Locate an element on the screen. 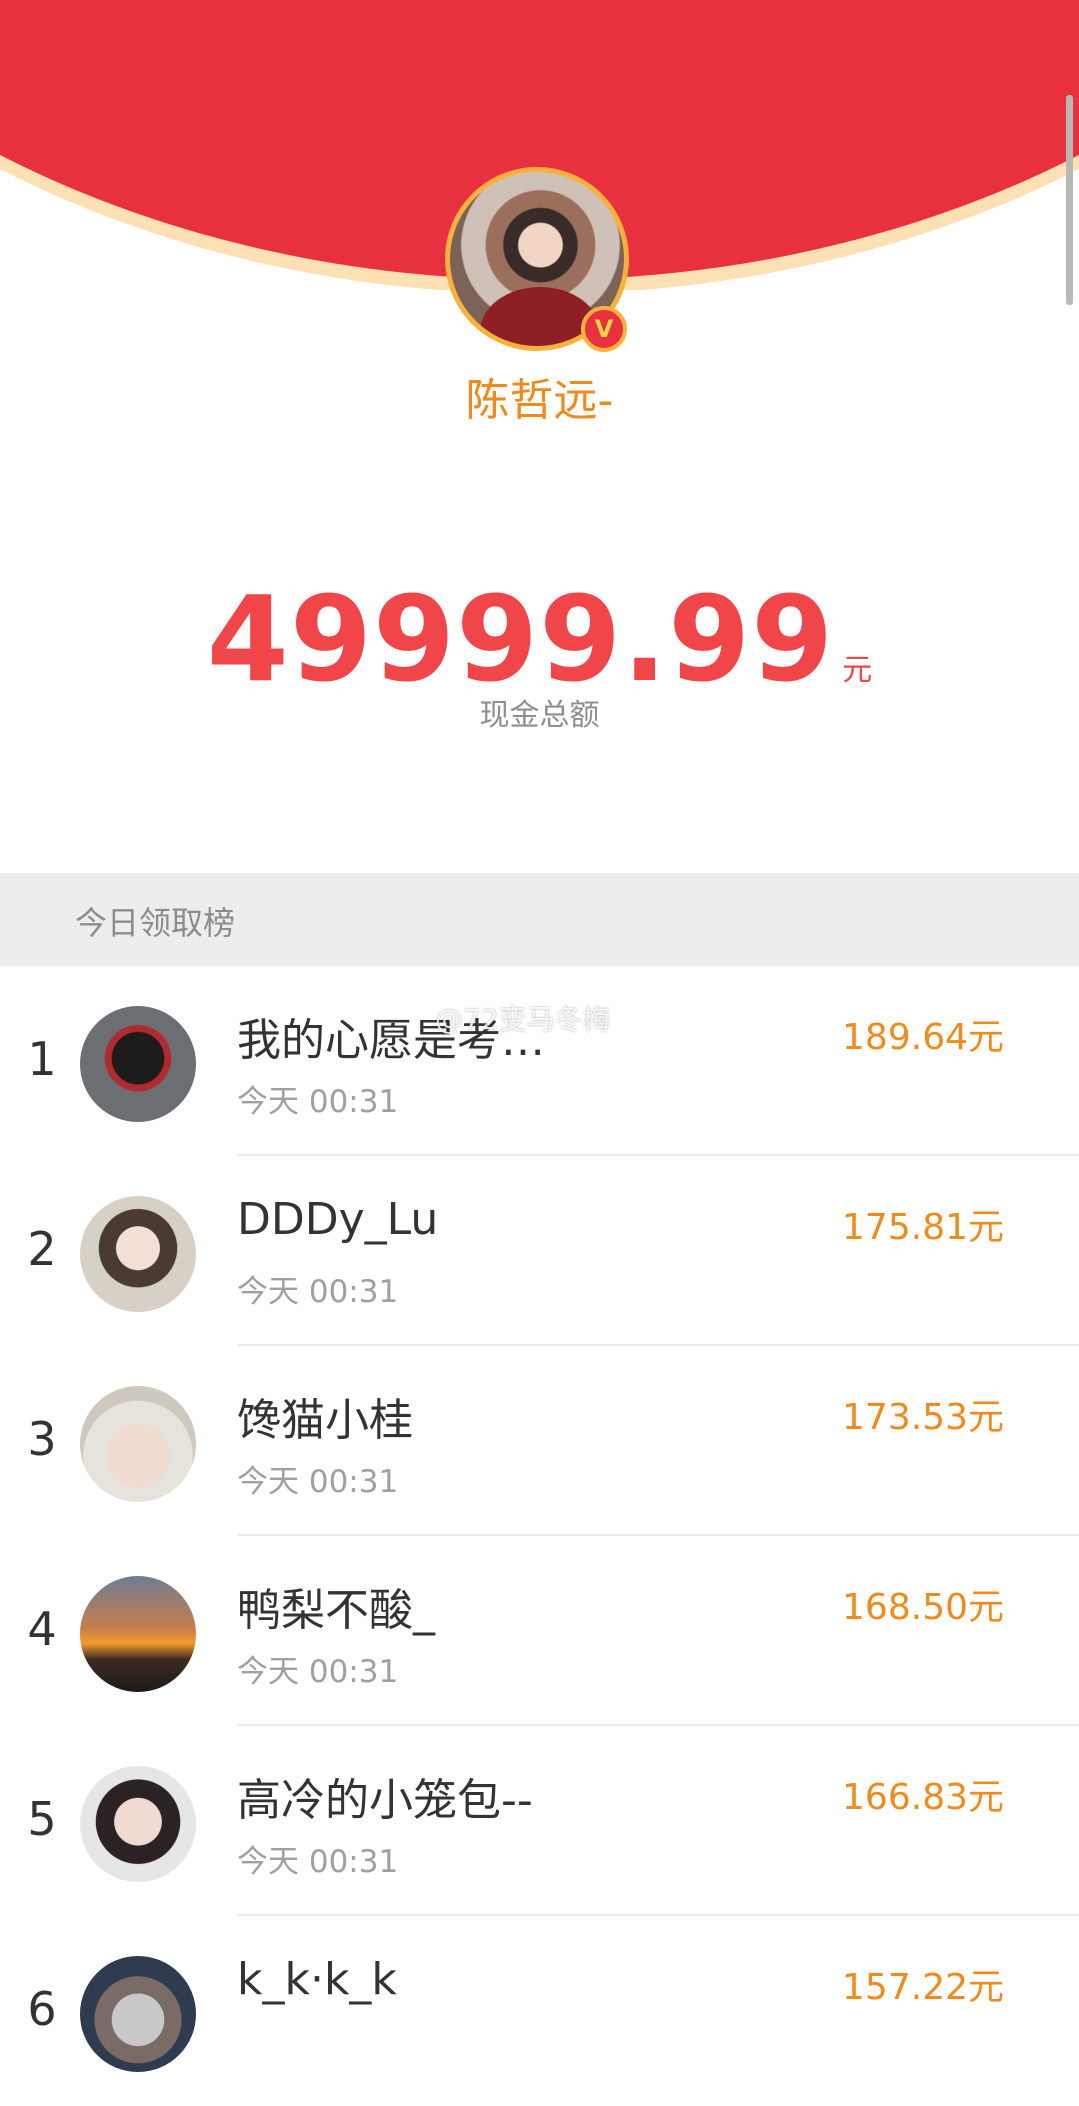 This screenshot has height=2106, width=1079. claim-amount: 168.50元 is located at coordinates (923, 1607).